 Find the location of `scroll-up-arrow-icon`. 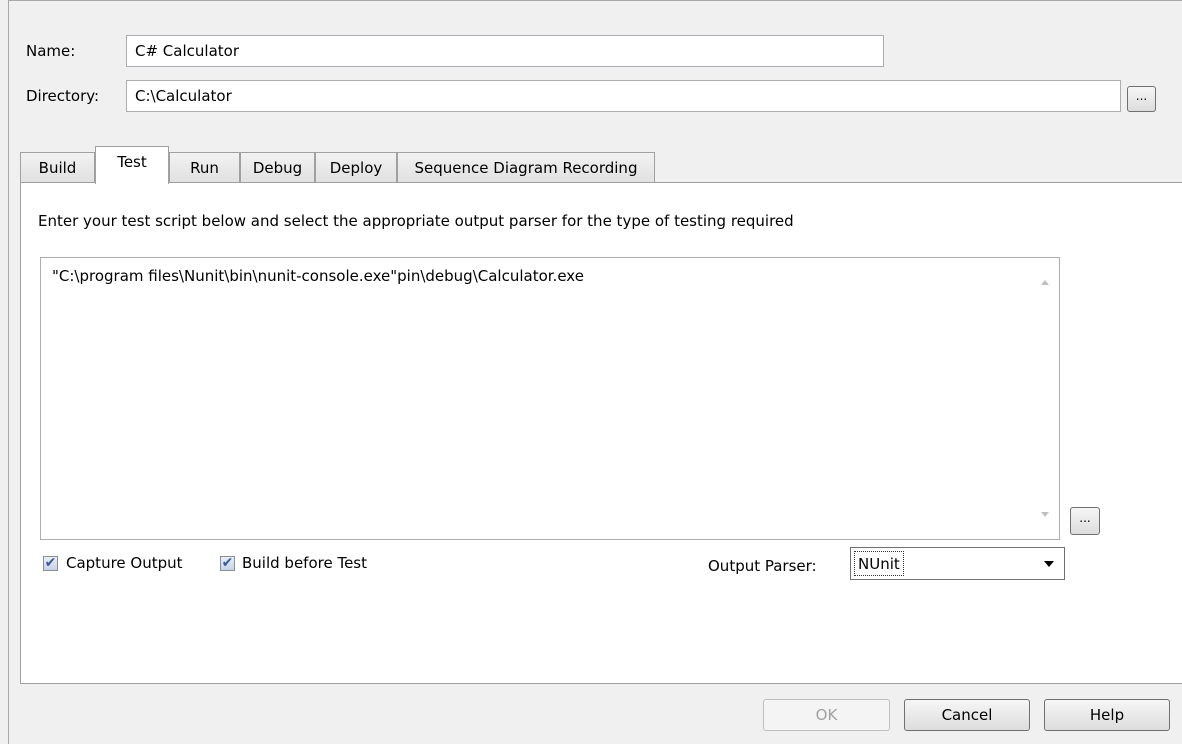

scroll-up-arrow-icon is located at coordinates (1045, 282).